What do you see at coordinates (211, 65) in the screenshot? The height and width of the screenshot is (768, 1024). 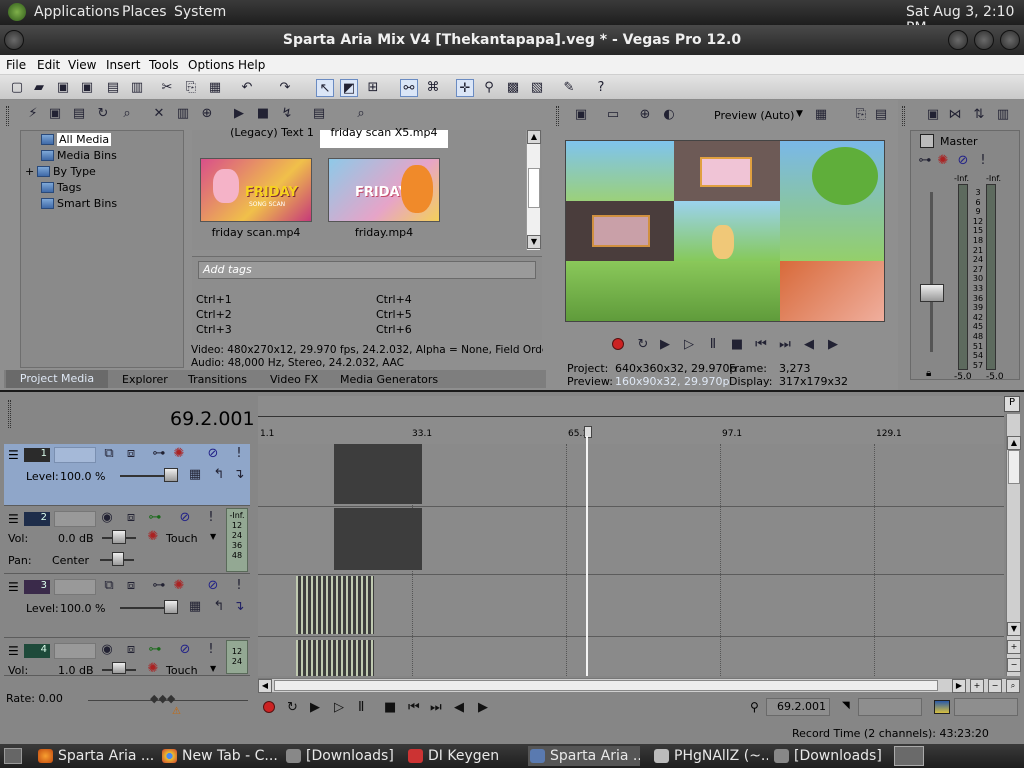 I see `menu-options: Options` at bounding box center [211, 65].